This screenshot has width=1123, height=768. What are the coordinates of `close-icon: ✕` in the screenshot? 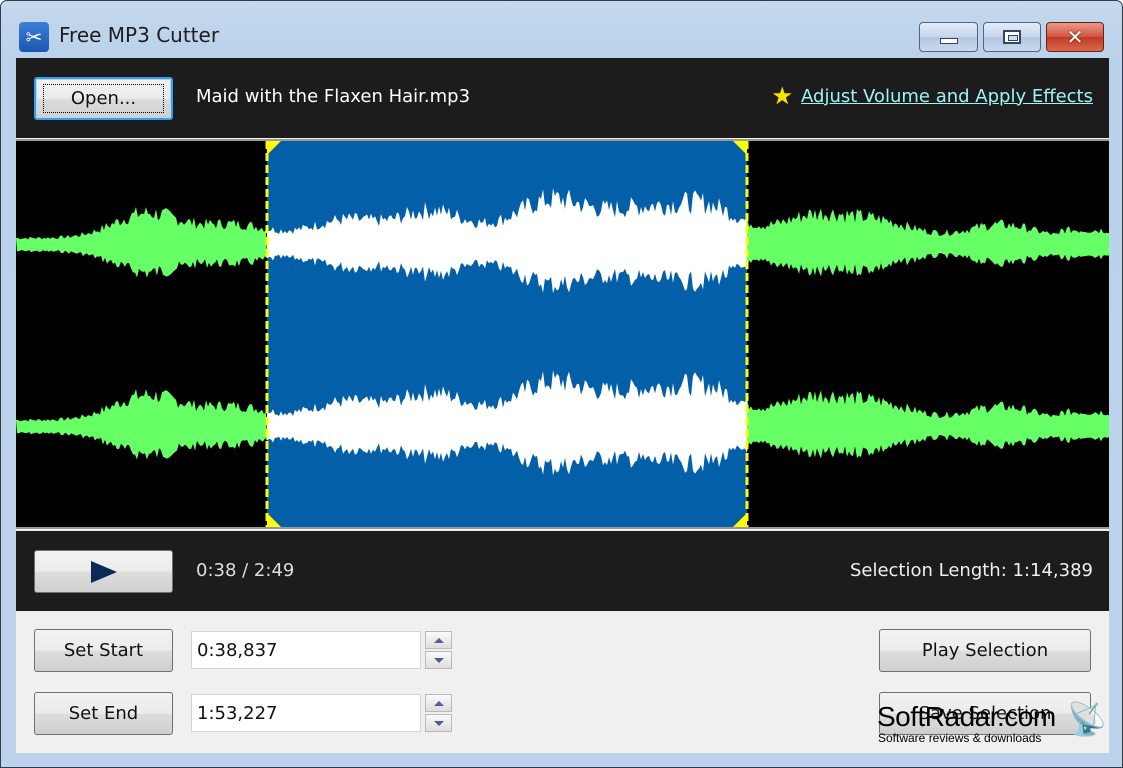 It's located at (1075, 37).